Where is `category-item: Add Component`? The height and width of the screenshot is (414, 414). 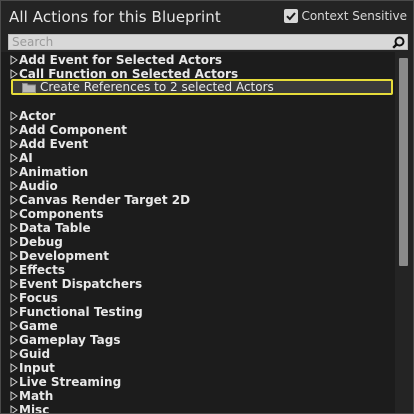
category-item: Add Component is located at coordinates (197, 130).